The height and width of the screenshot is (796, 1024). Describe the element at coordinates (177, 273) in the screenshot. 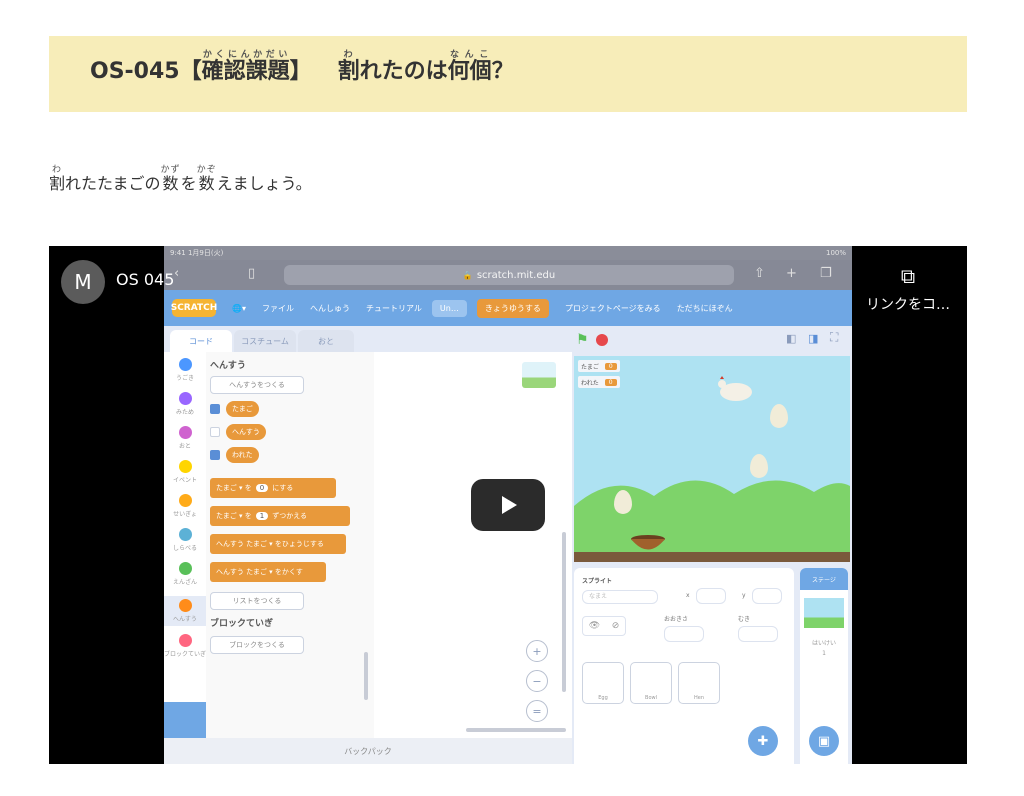

I see `back-icon: ‹` at that location.